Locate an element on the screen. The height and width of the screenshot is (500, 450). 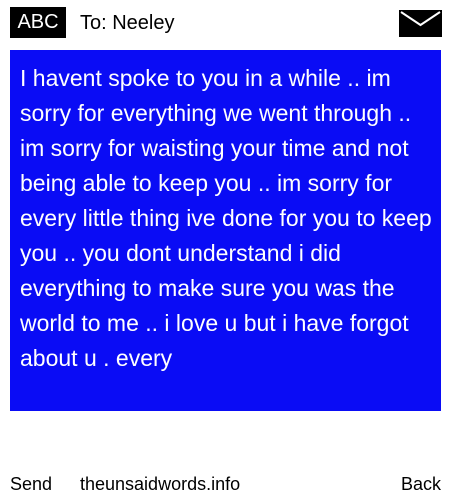
input-mode-badge: ABC is located at coordinates (38, 22).